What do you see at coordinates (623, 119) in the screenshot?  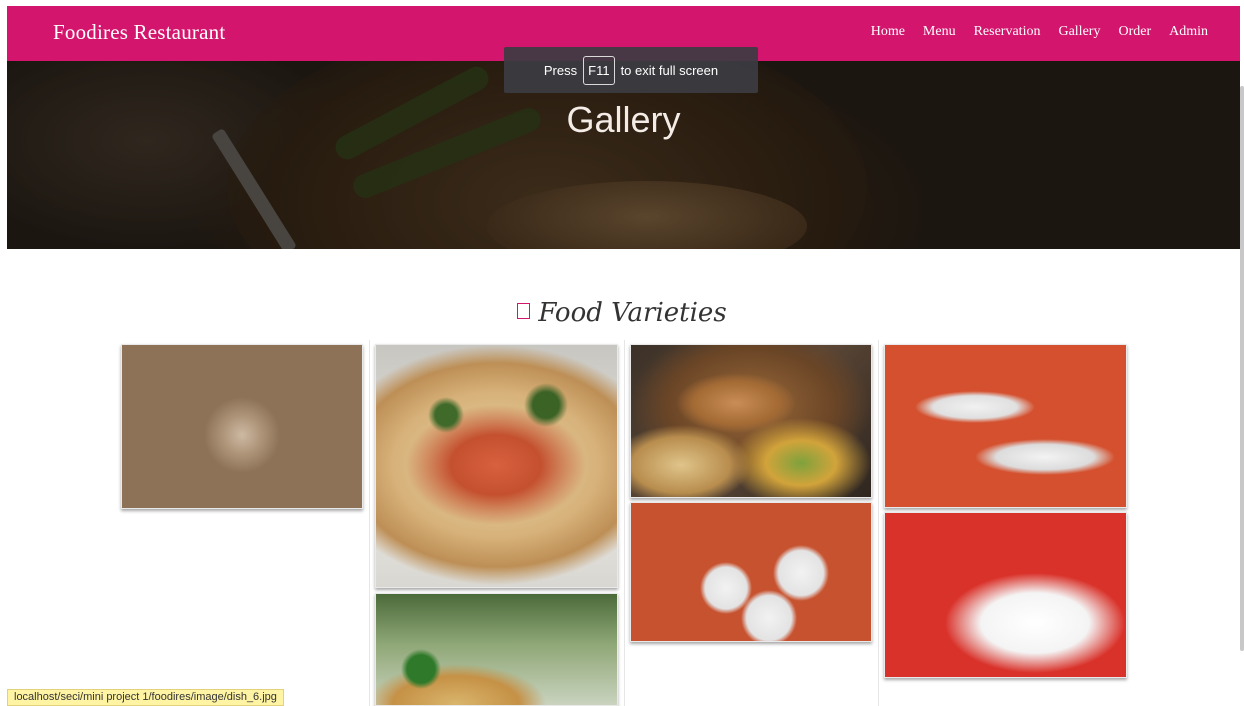 I see `page-title: Gallery` at bounding box center [623, 119].